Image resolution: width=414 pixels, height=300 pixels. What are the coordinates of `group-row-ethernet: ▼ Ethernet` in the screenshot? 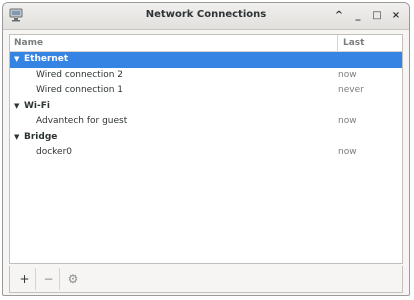 It's located at (206, 60).